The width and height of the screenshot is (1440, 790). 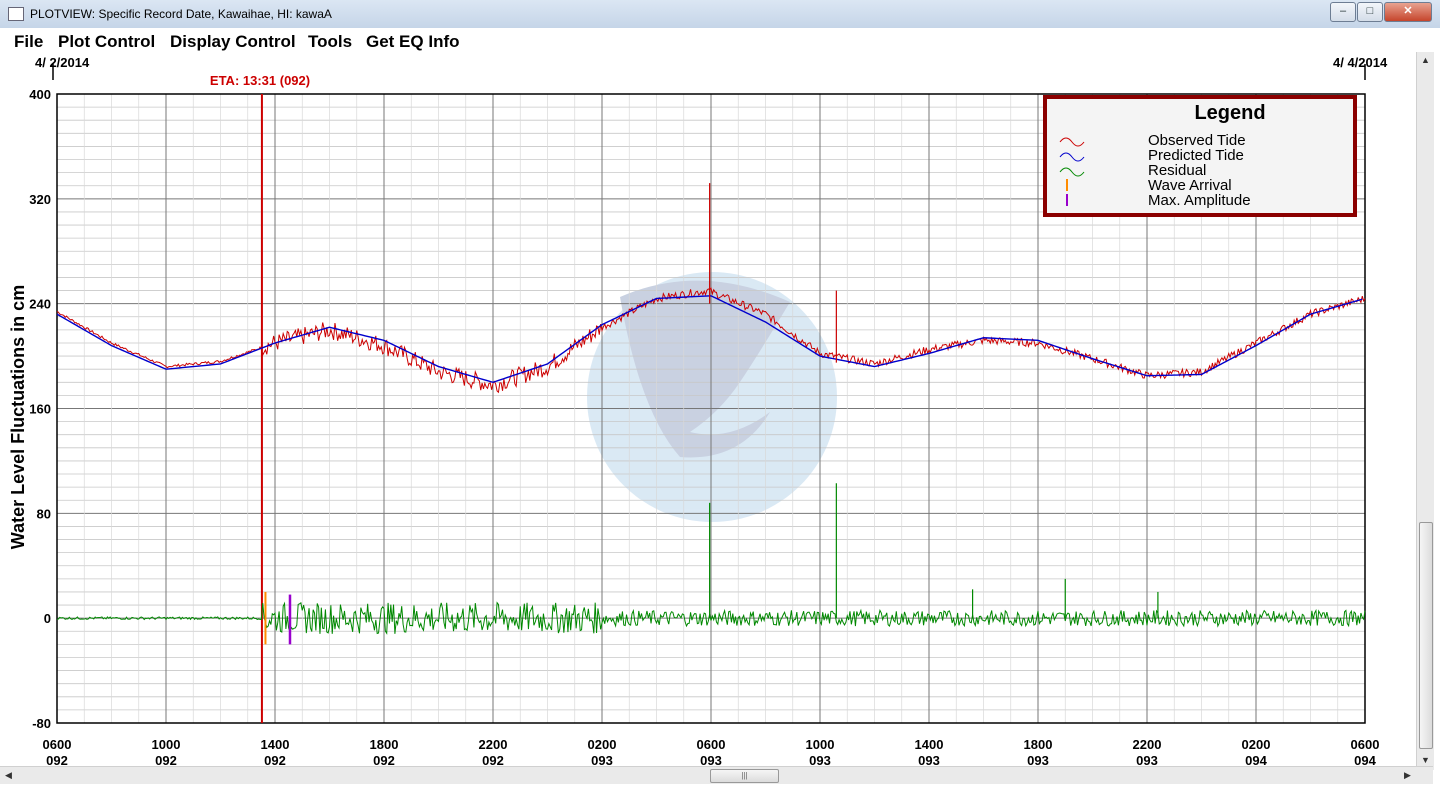 What do you see at coordinates (40, 199) in the screenshot?
I see `y-tick-label: 320` at bounding box center [40, 199].